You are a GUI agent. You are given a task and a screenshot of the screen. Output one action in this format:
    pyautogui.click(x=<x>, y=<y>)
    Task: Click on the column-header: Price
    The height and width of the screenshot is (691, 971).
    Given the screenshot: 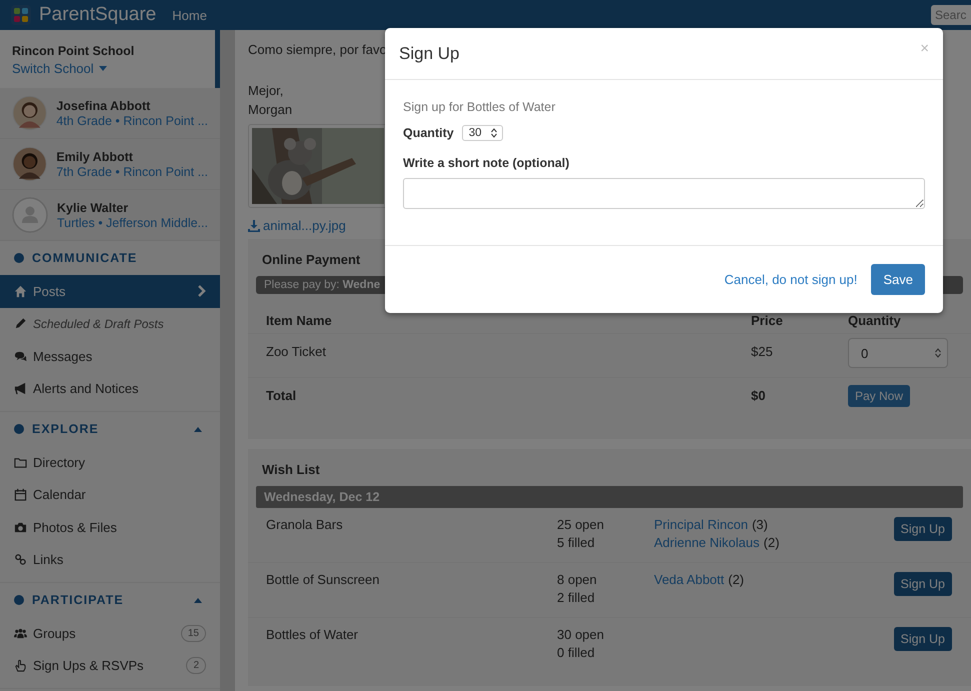 What is the action you would take?
    pyautogui.click(x=767, y=320)
    